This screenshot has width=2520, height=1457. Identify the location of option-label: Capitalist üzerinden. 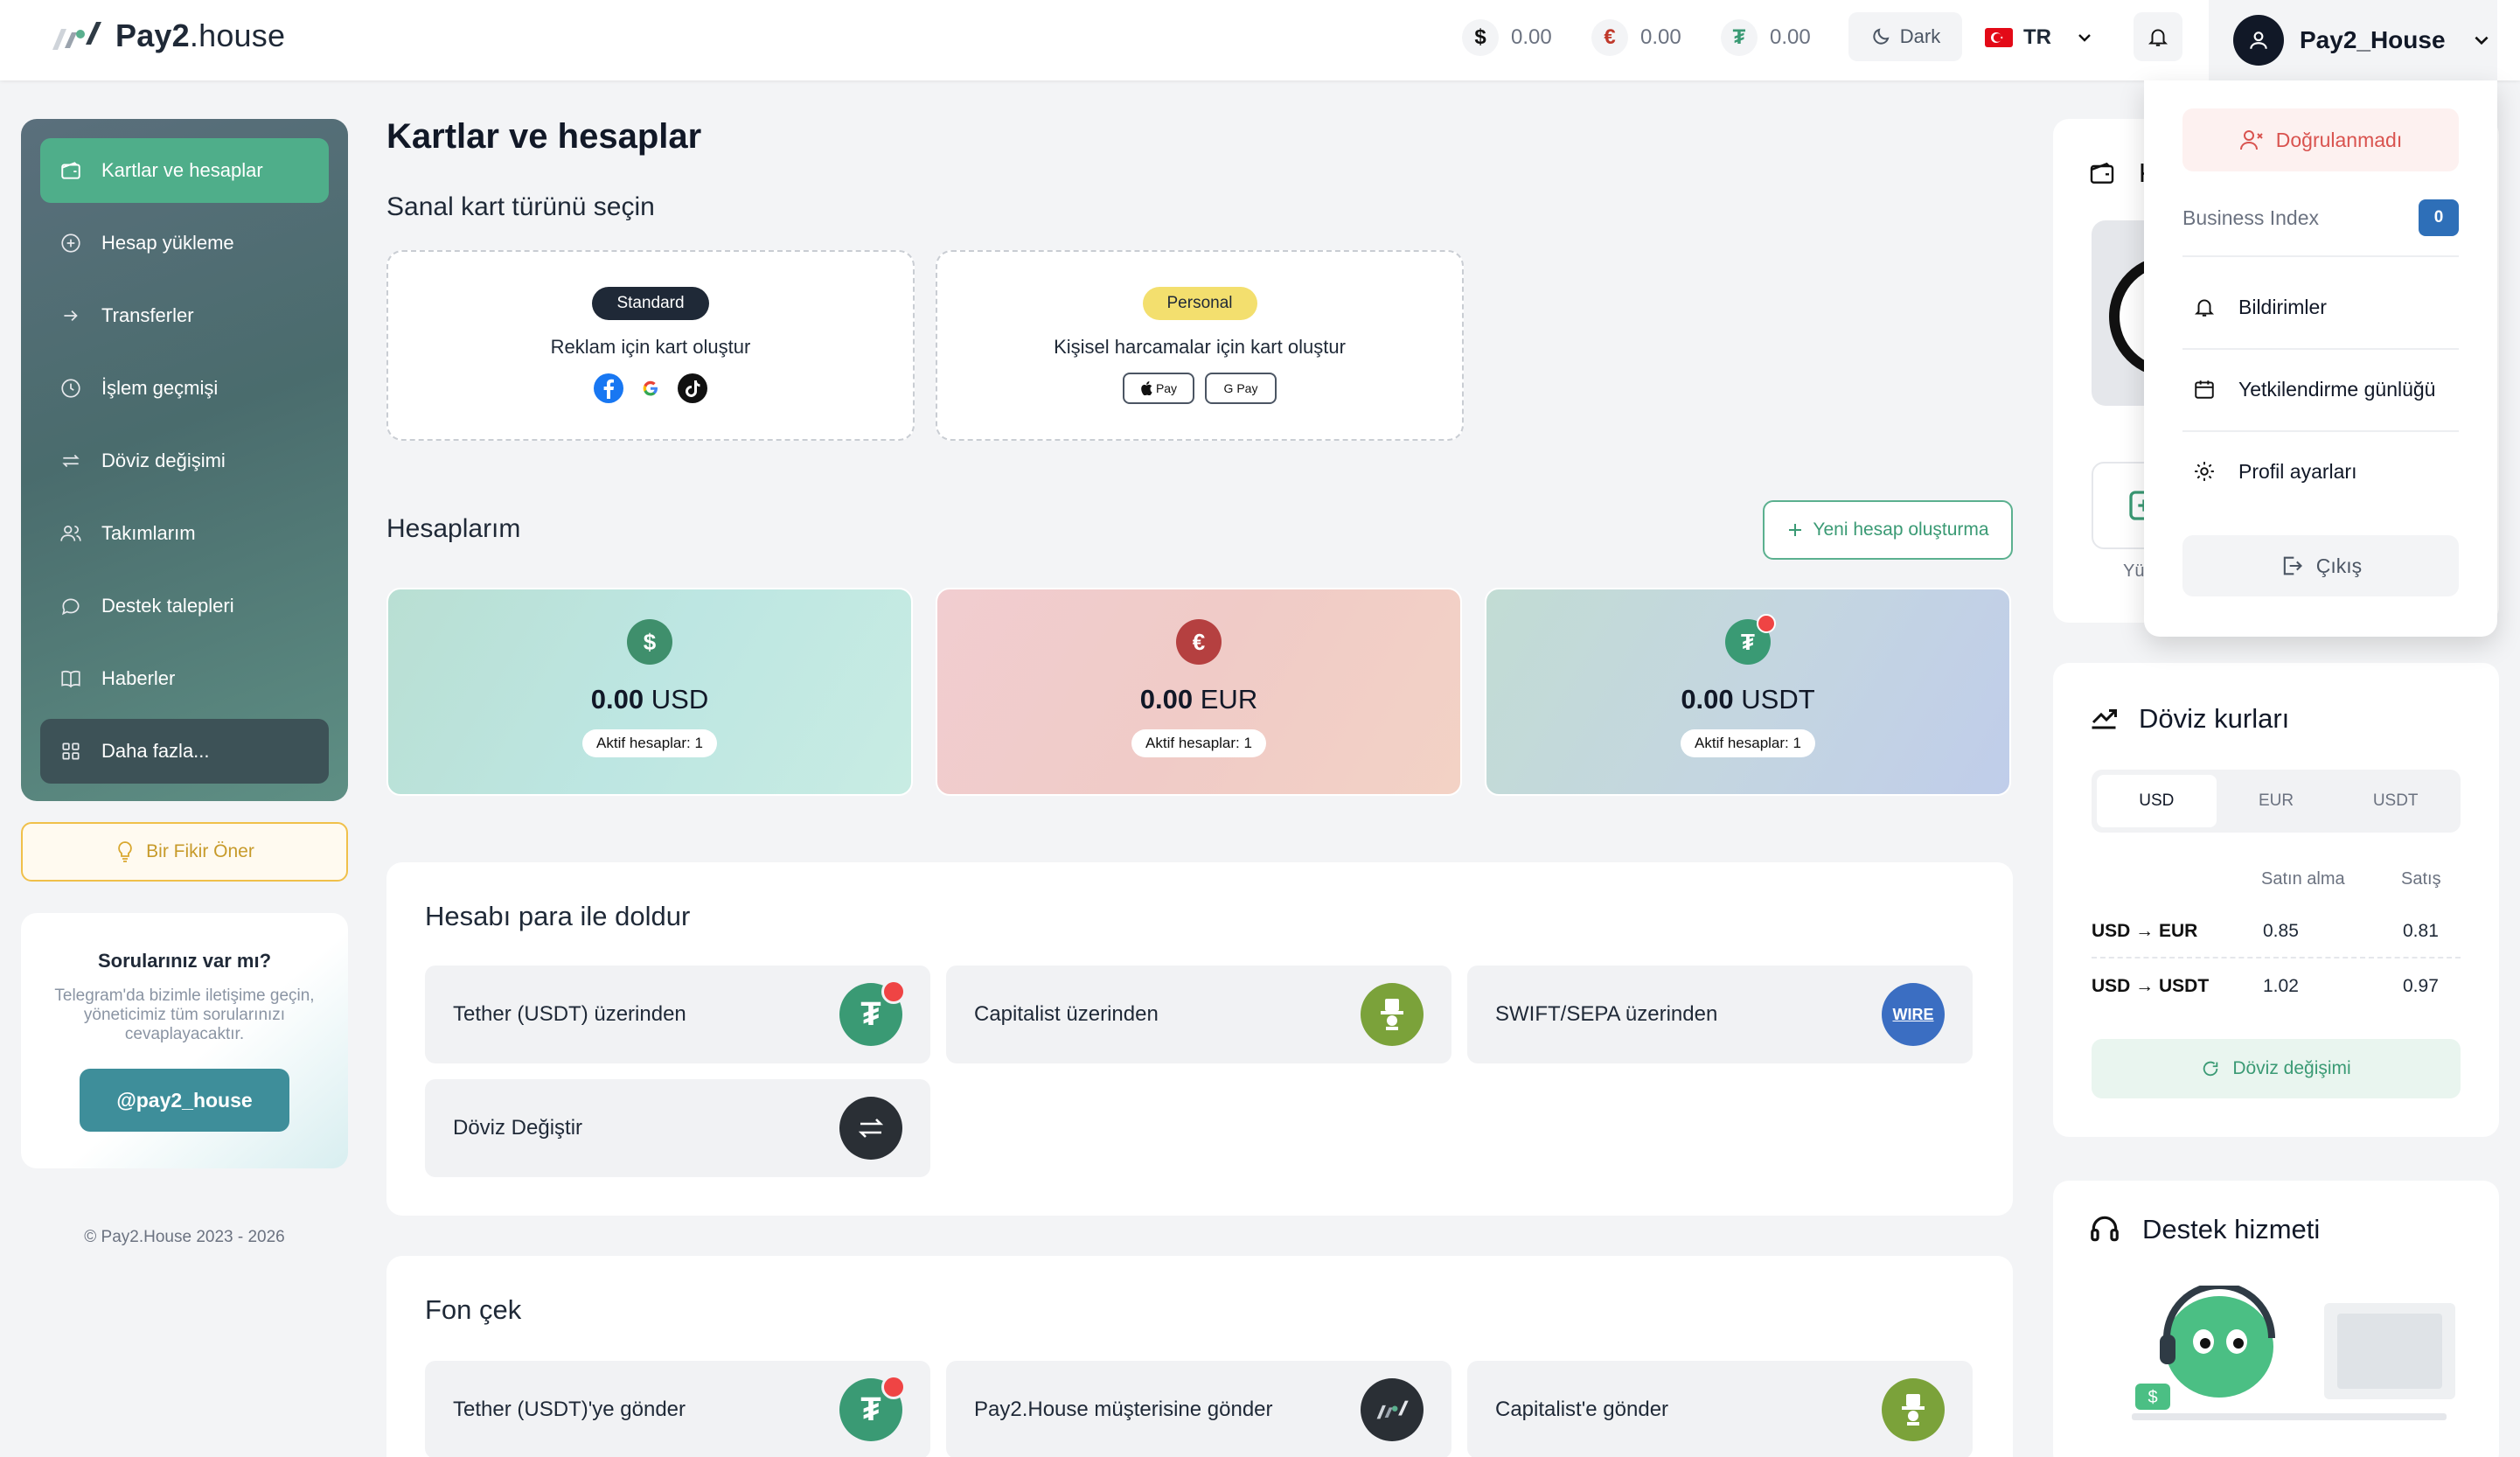
(1066, 1014).